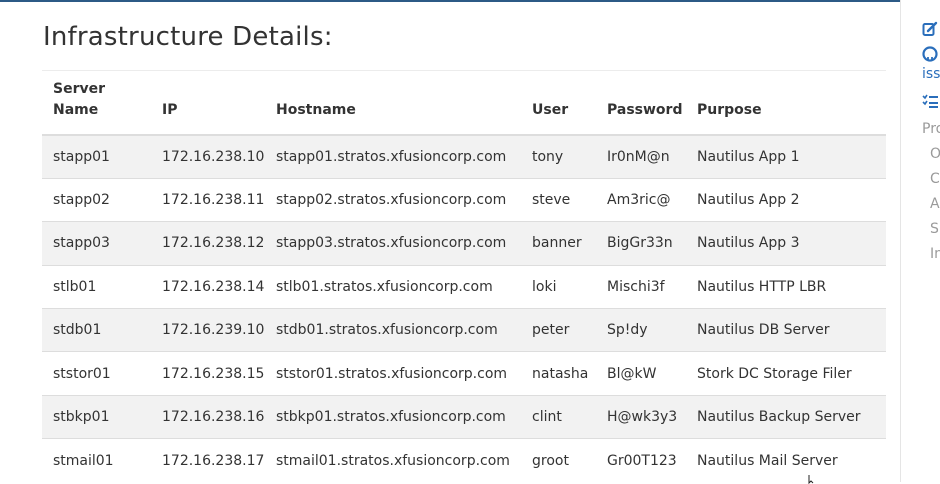 Image resolution: width=940 pixels, height=484 pixels. I want to click on sidebar-toc-item: Sh, so click(935, 229).